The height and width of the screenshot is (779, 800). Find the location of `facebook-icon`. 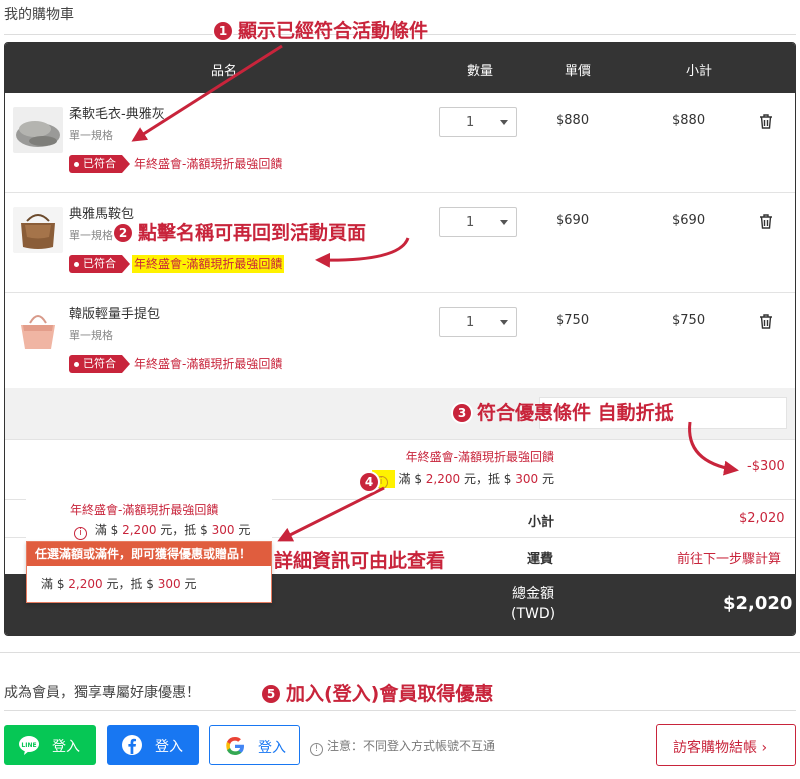

facebook-icon is located at coordinates (132, 745).